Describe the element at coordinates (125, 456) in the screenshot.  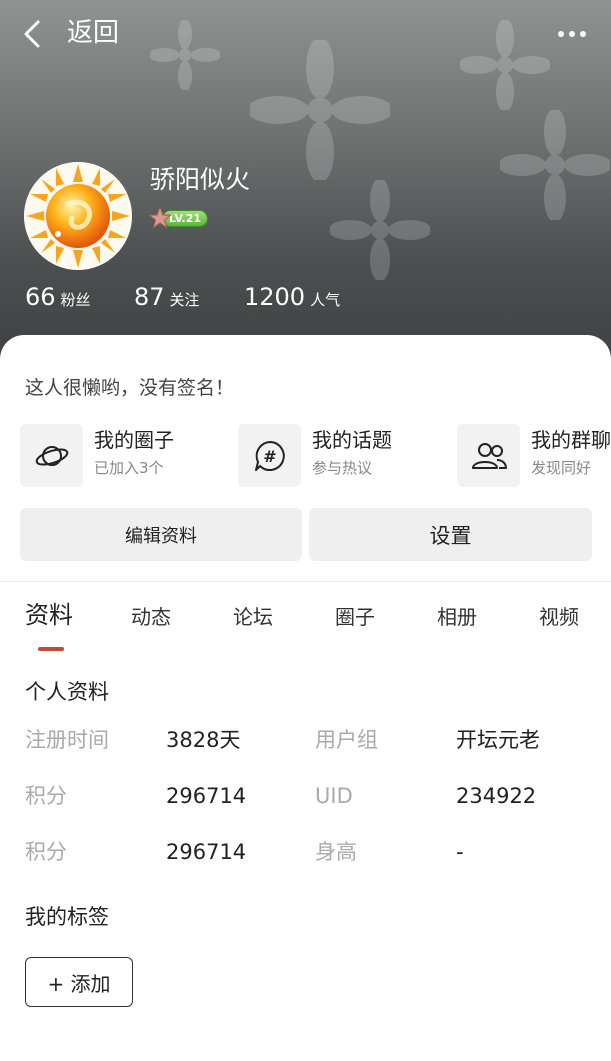
I see `quick-link-my-circles: 我的圈子 已加入3个` at that location.